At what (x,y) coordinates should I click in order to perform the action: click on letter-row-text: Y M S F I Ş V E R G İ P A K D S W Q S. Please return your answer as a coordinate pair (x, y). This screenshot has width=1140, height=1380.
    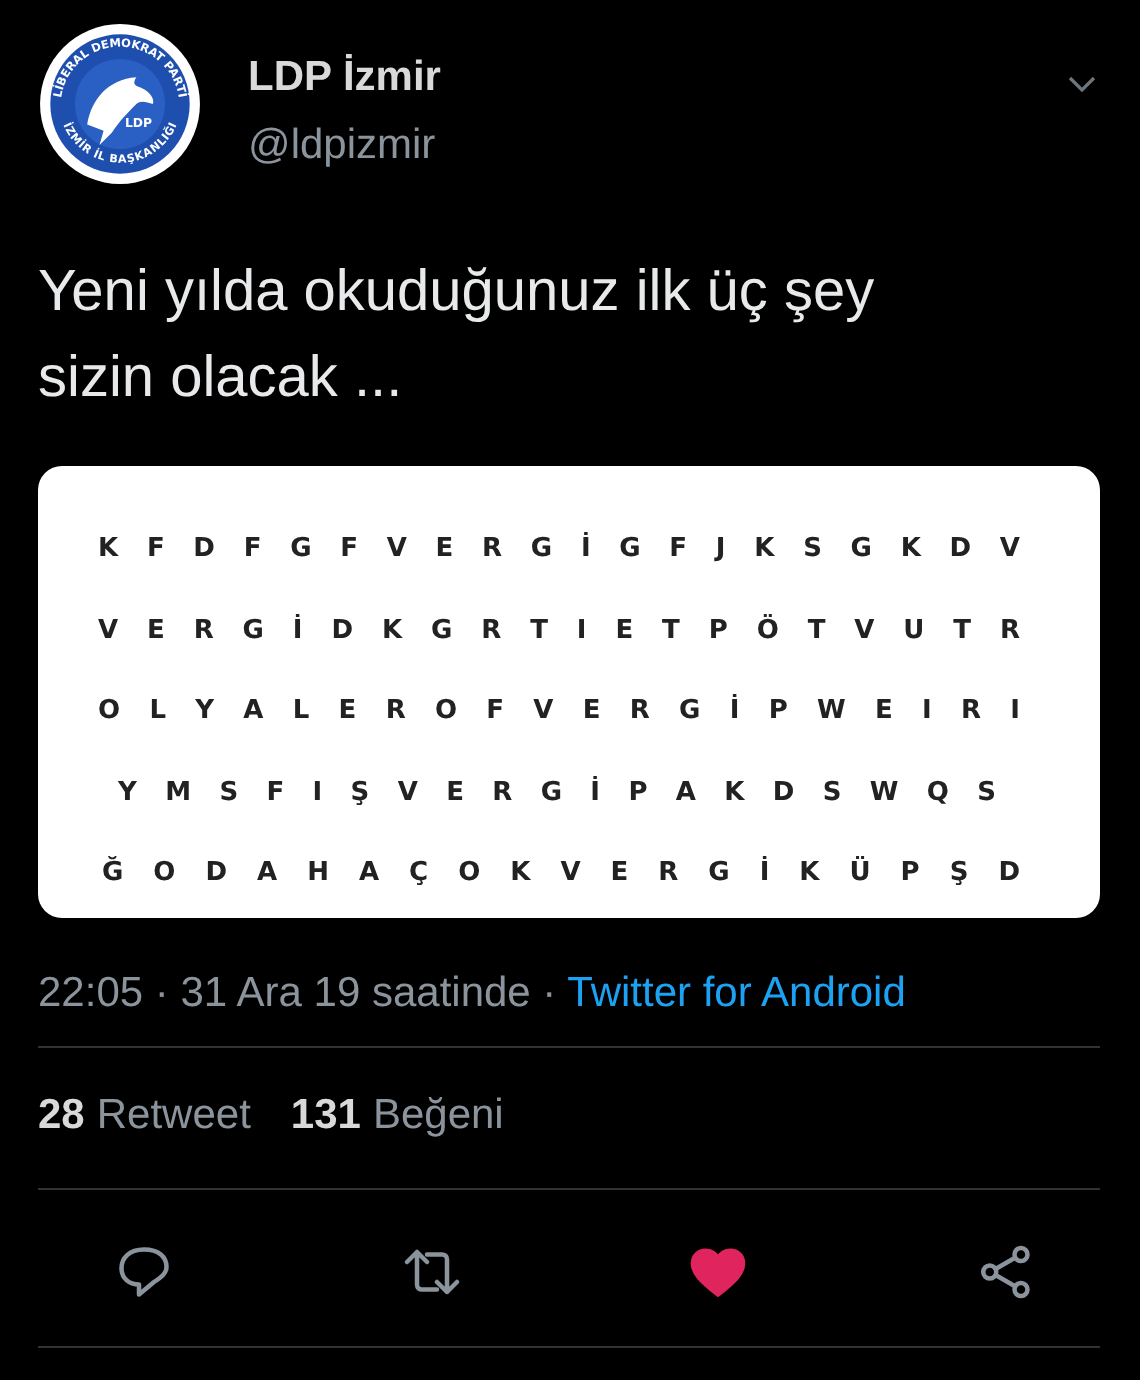
    Looking at the image, I should click on (557, 792).